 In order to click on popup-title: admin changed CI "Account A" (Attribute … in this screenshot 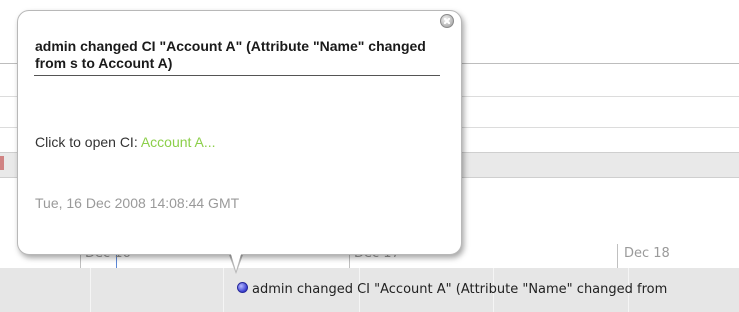, I will do `click(230, 54)`.